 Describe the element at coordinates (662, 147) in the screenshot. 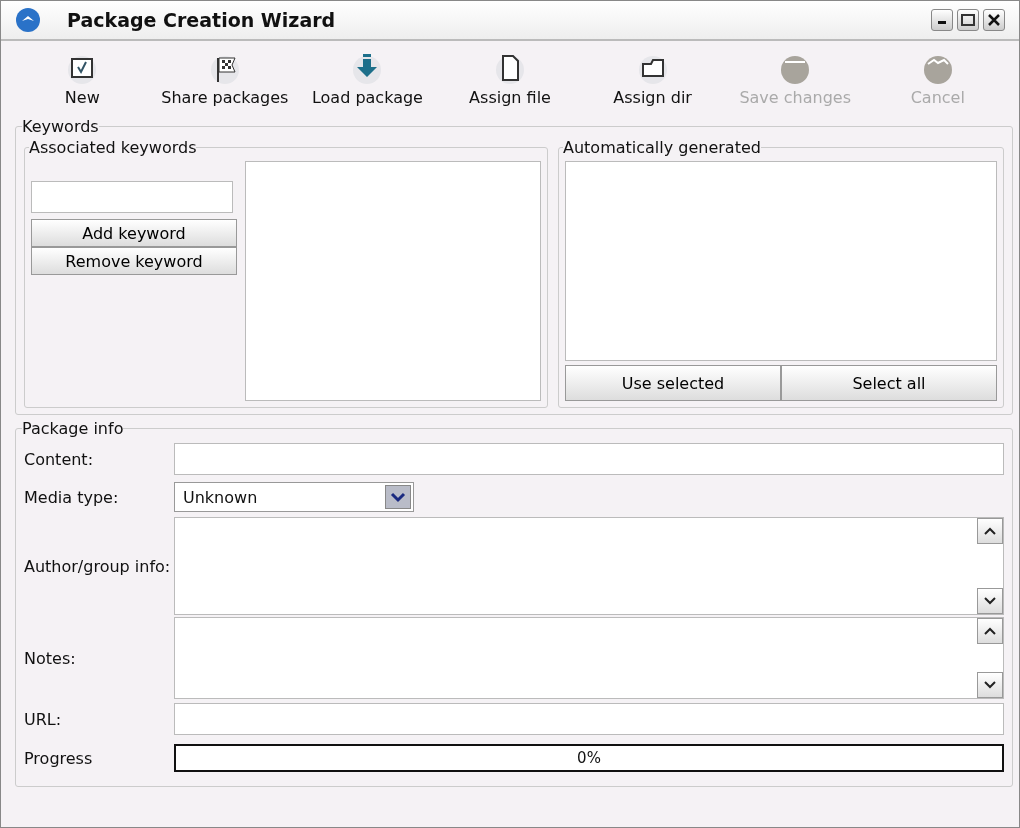

I see `group-title: Automatically generated` at that location.